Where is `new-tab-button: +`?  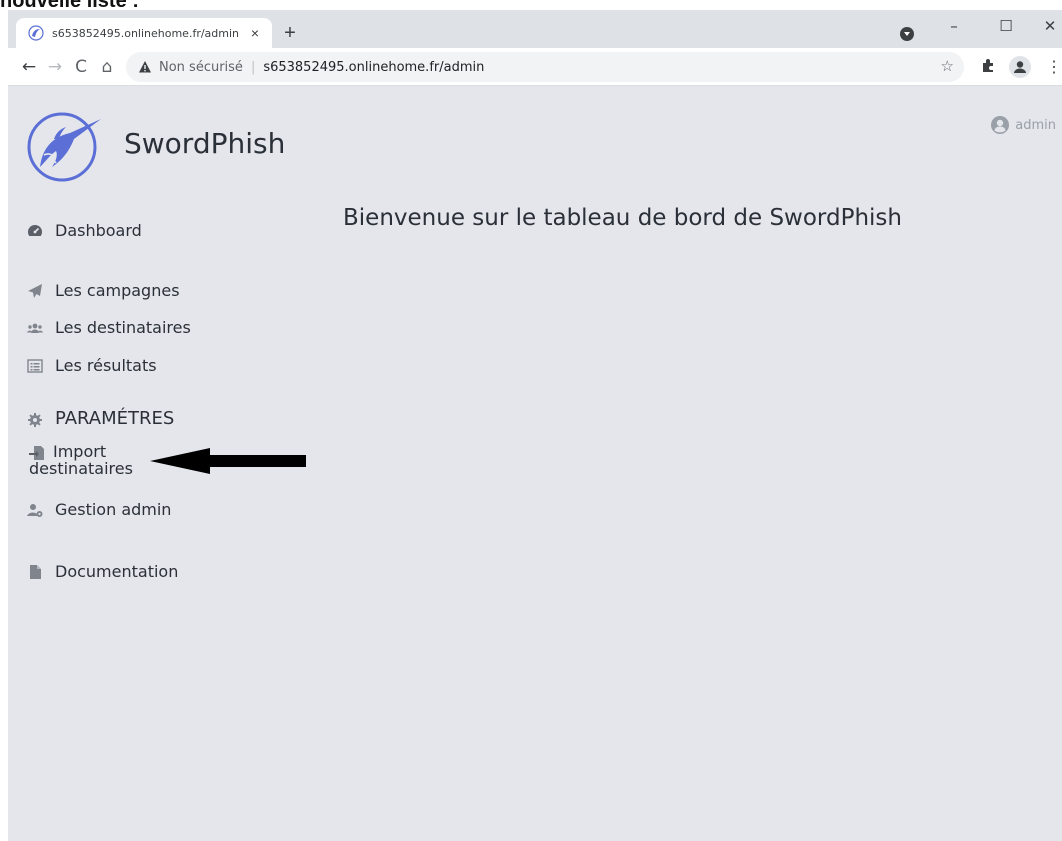 new-tab-button: + is located at coordinates (290, 34).